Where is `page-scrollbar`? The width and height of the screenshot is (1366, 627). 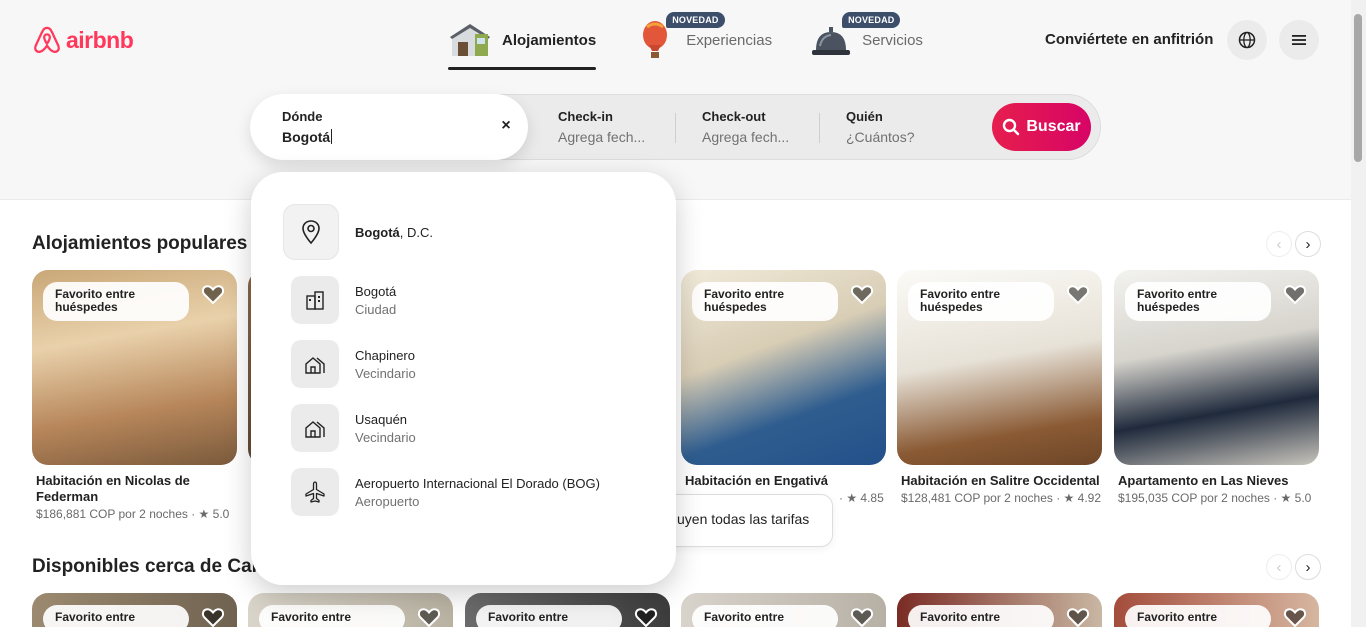
page-scrollbar is located at coordinates (1358, 313).